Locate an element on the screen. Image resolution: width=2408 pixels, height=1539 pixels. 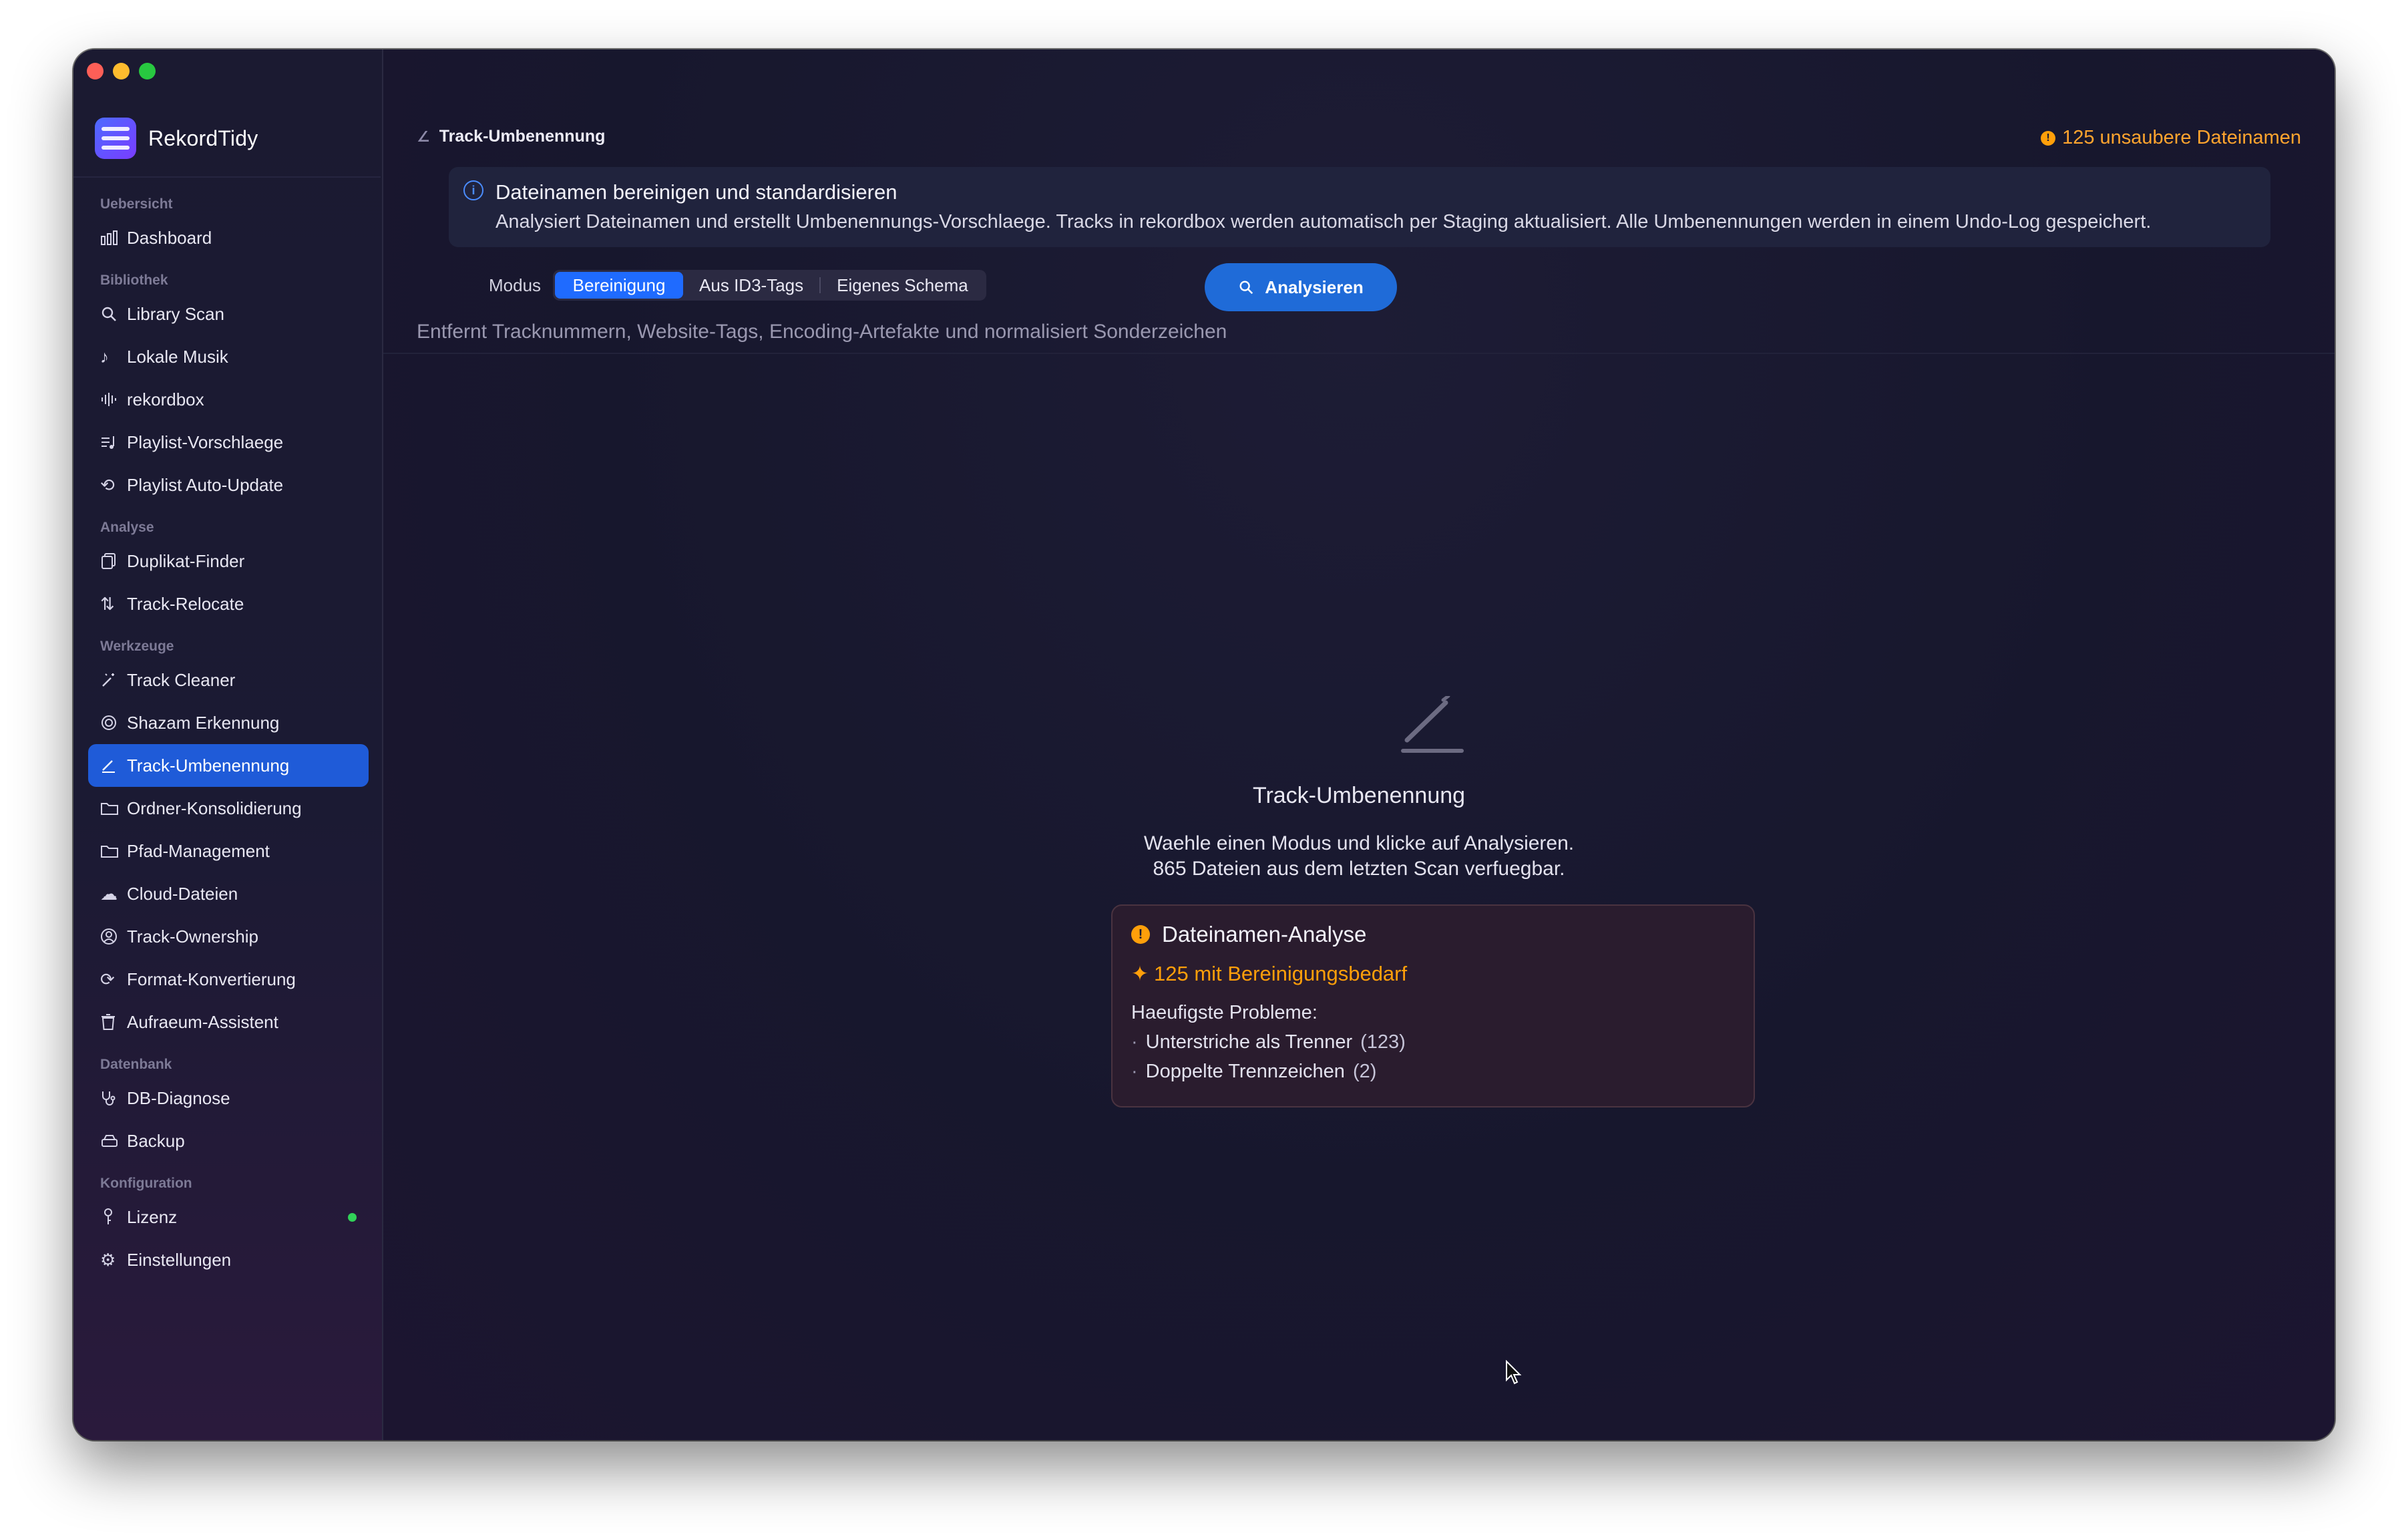
sidebar-item-lokale-musik: ♪ Lokale Musik is located at coordinates (228, 356).